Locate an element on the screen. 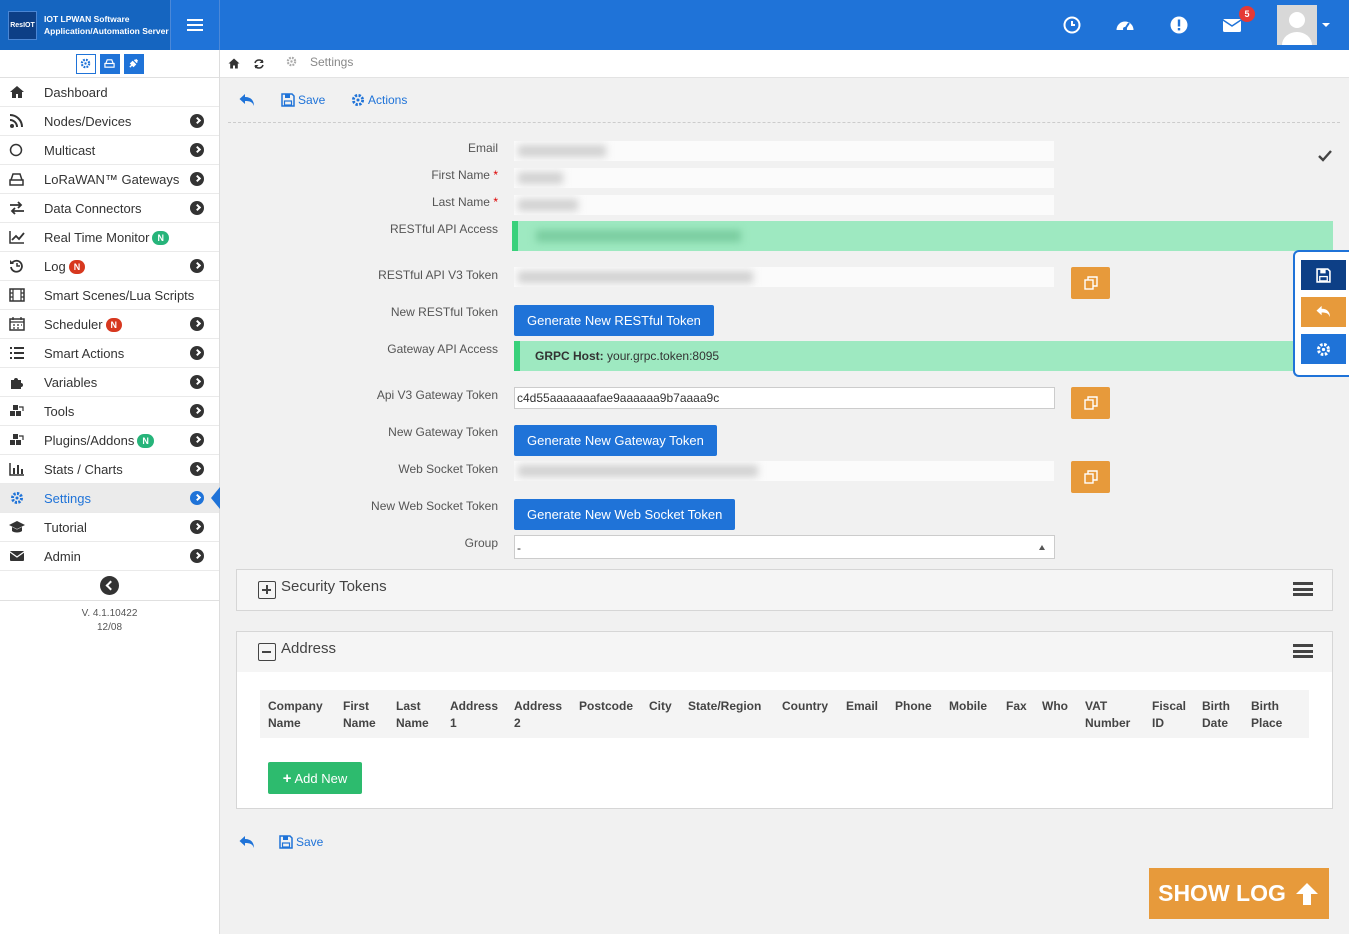  add-new-address-button: + Add New is located at coordinates (315, 778).